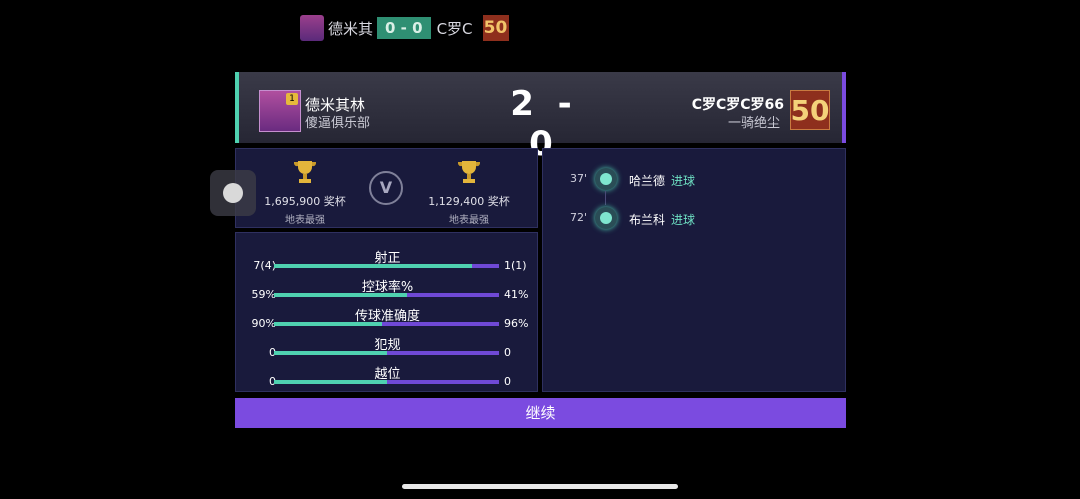 The image size is (1080, 499). I want to click on continue-button: 继续, so click(540, 413).